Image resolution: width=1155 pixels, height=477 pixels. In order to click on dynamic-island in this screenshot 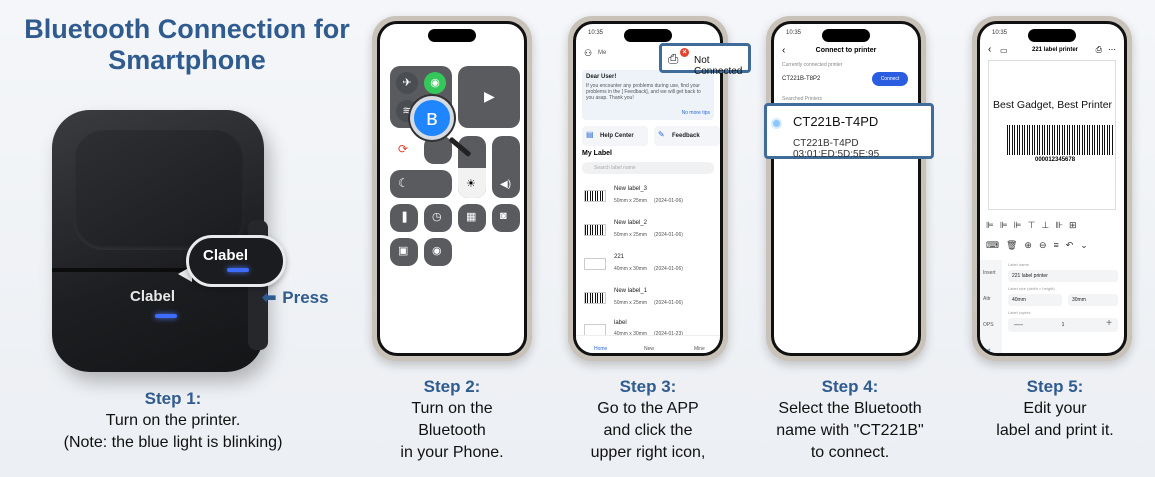, I will do `click(846, 35)`.